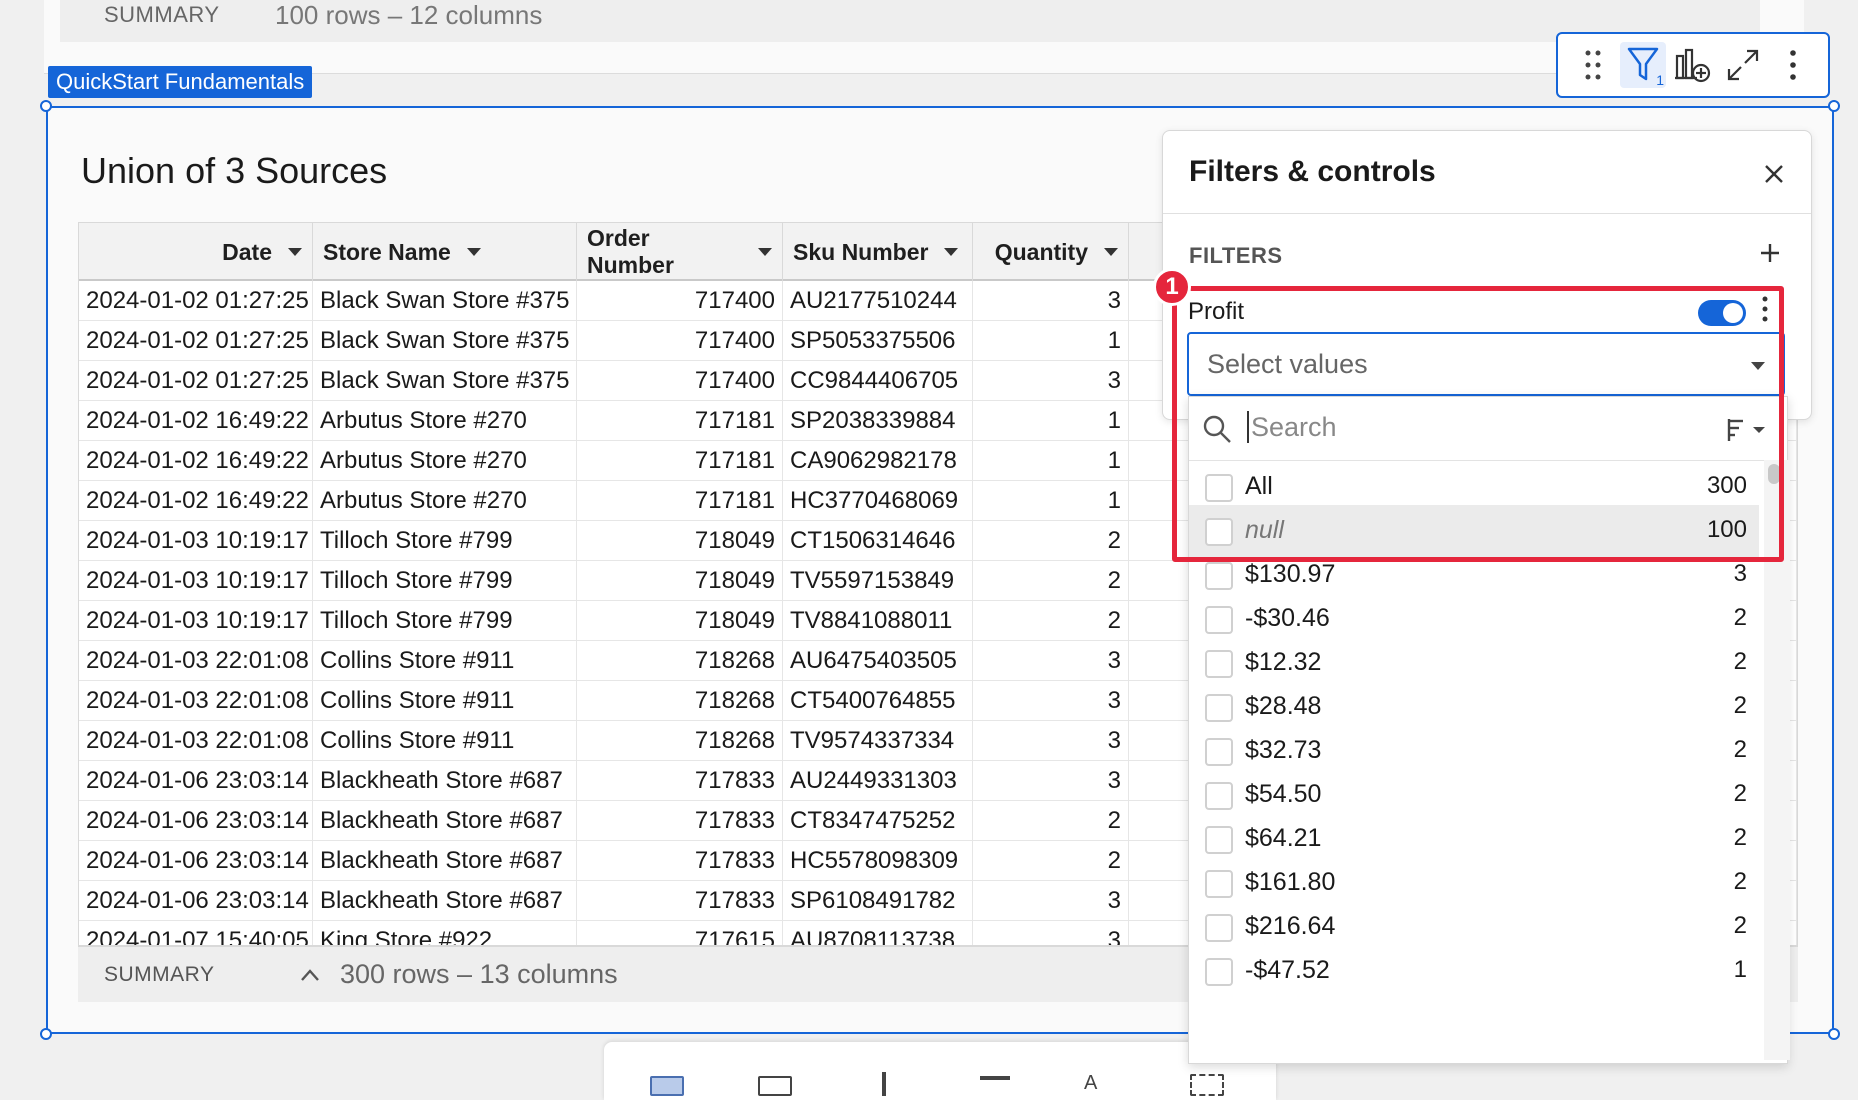  Describe the element at coordinates (878, 933) in the screenshot. I see `table-cell: AU8708113738` at that location.